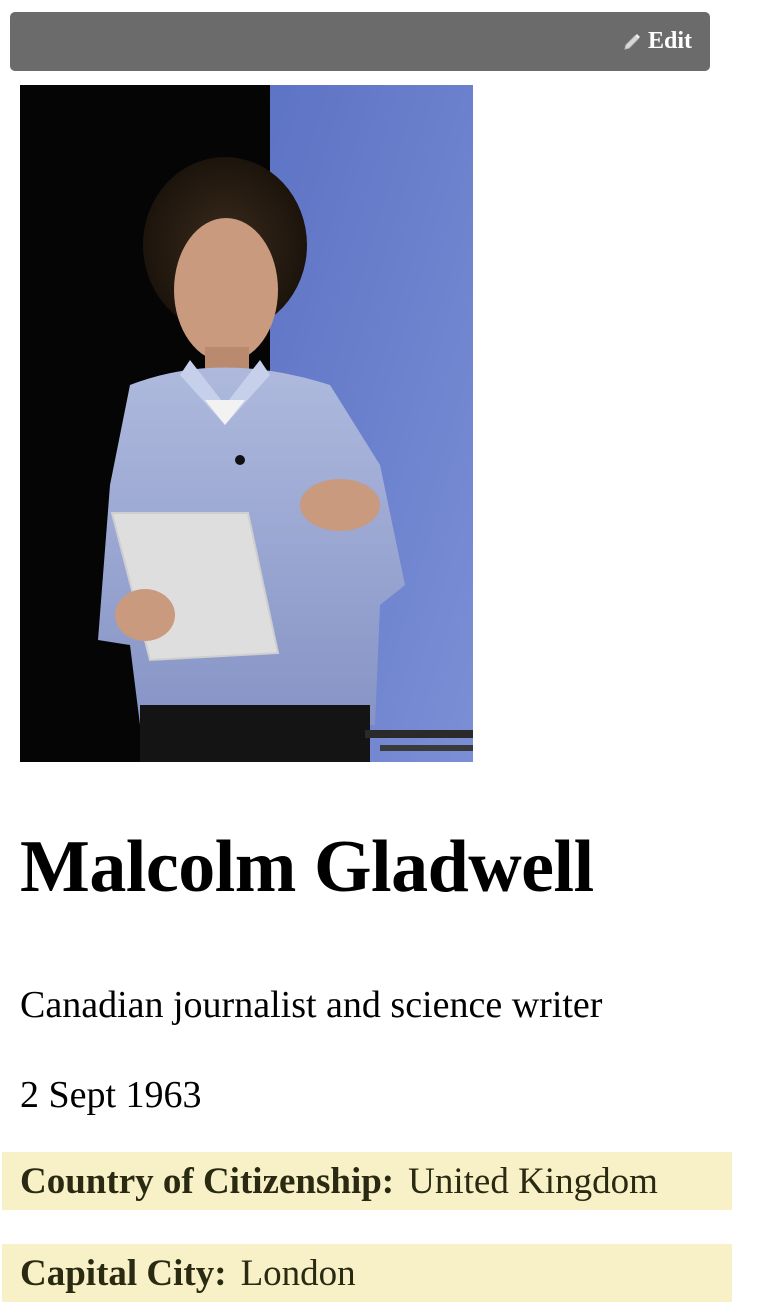  I want to click on fact-row-country: Country of Citizenship: United Kingdom, so click(367, 1181).